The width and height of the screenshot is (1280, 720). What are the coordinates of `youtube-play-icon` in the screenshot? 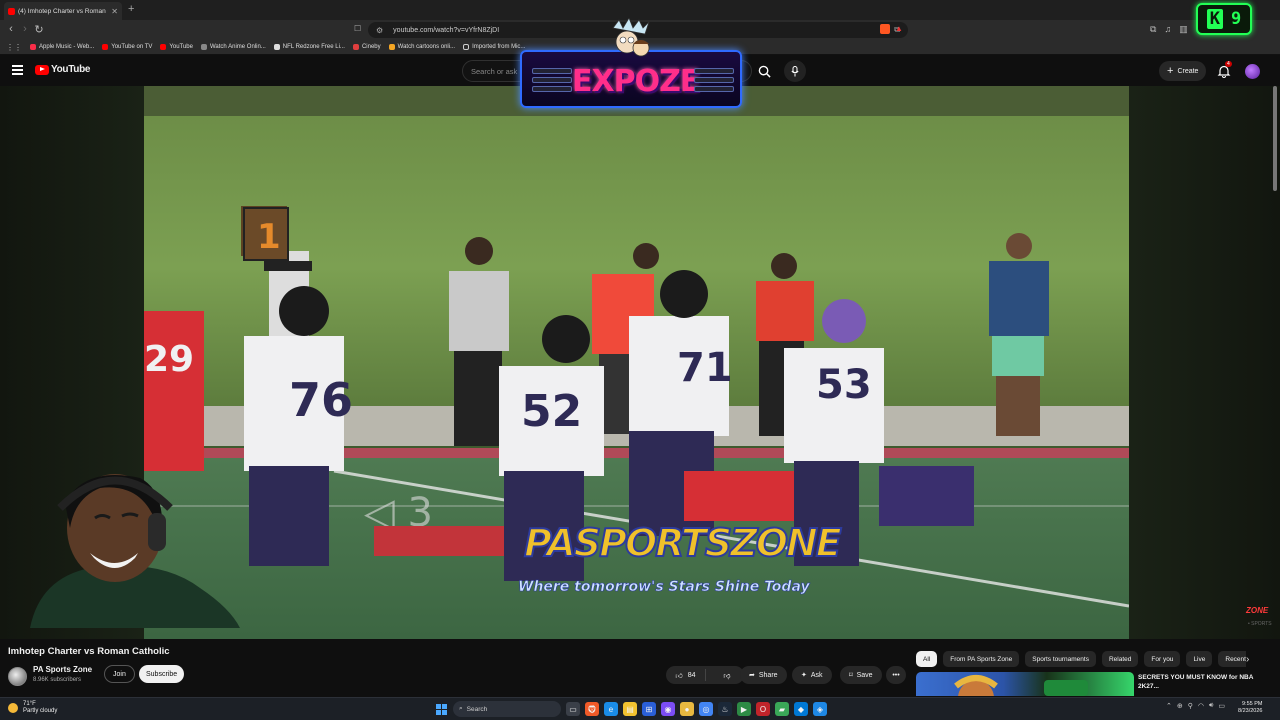 It's located at (42, 69).